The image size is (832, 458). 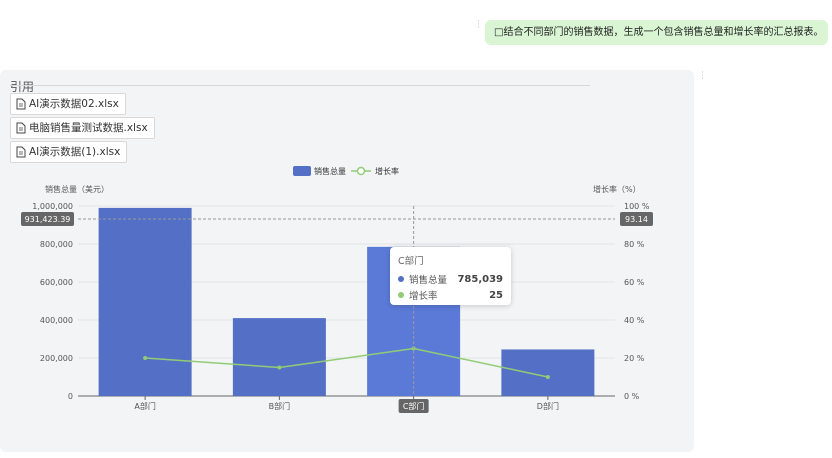 I want to click on y-tick-label-right: 100 %, so click(x=637, y=206).